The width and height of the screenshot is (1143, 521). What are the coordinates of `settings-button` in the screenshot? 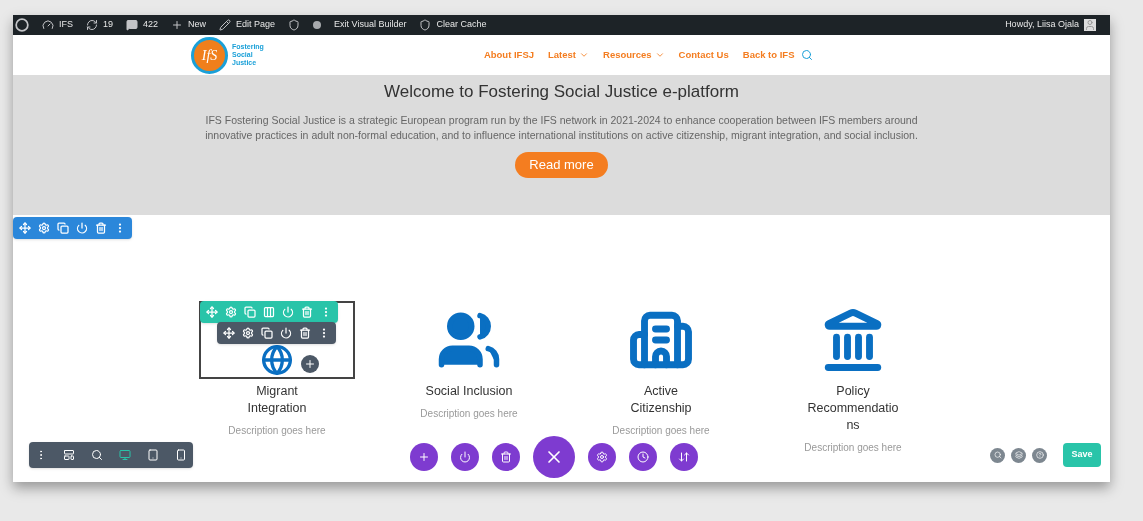 It's located at (602, 457).